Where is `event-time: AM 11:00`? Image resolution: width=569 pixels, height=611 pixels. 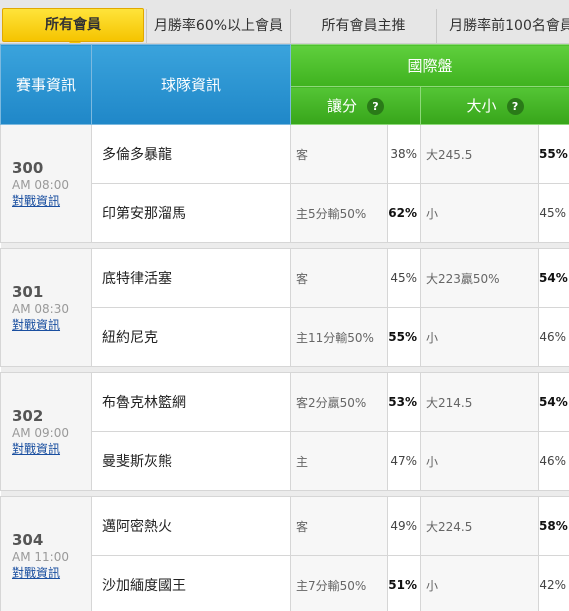
event-time: AM 11:00 is located at coordinates (40, 557).